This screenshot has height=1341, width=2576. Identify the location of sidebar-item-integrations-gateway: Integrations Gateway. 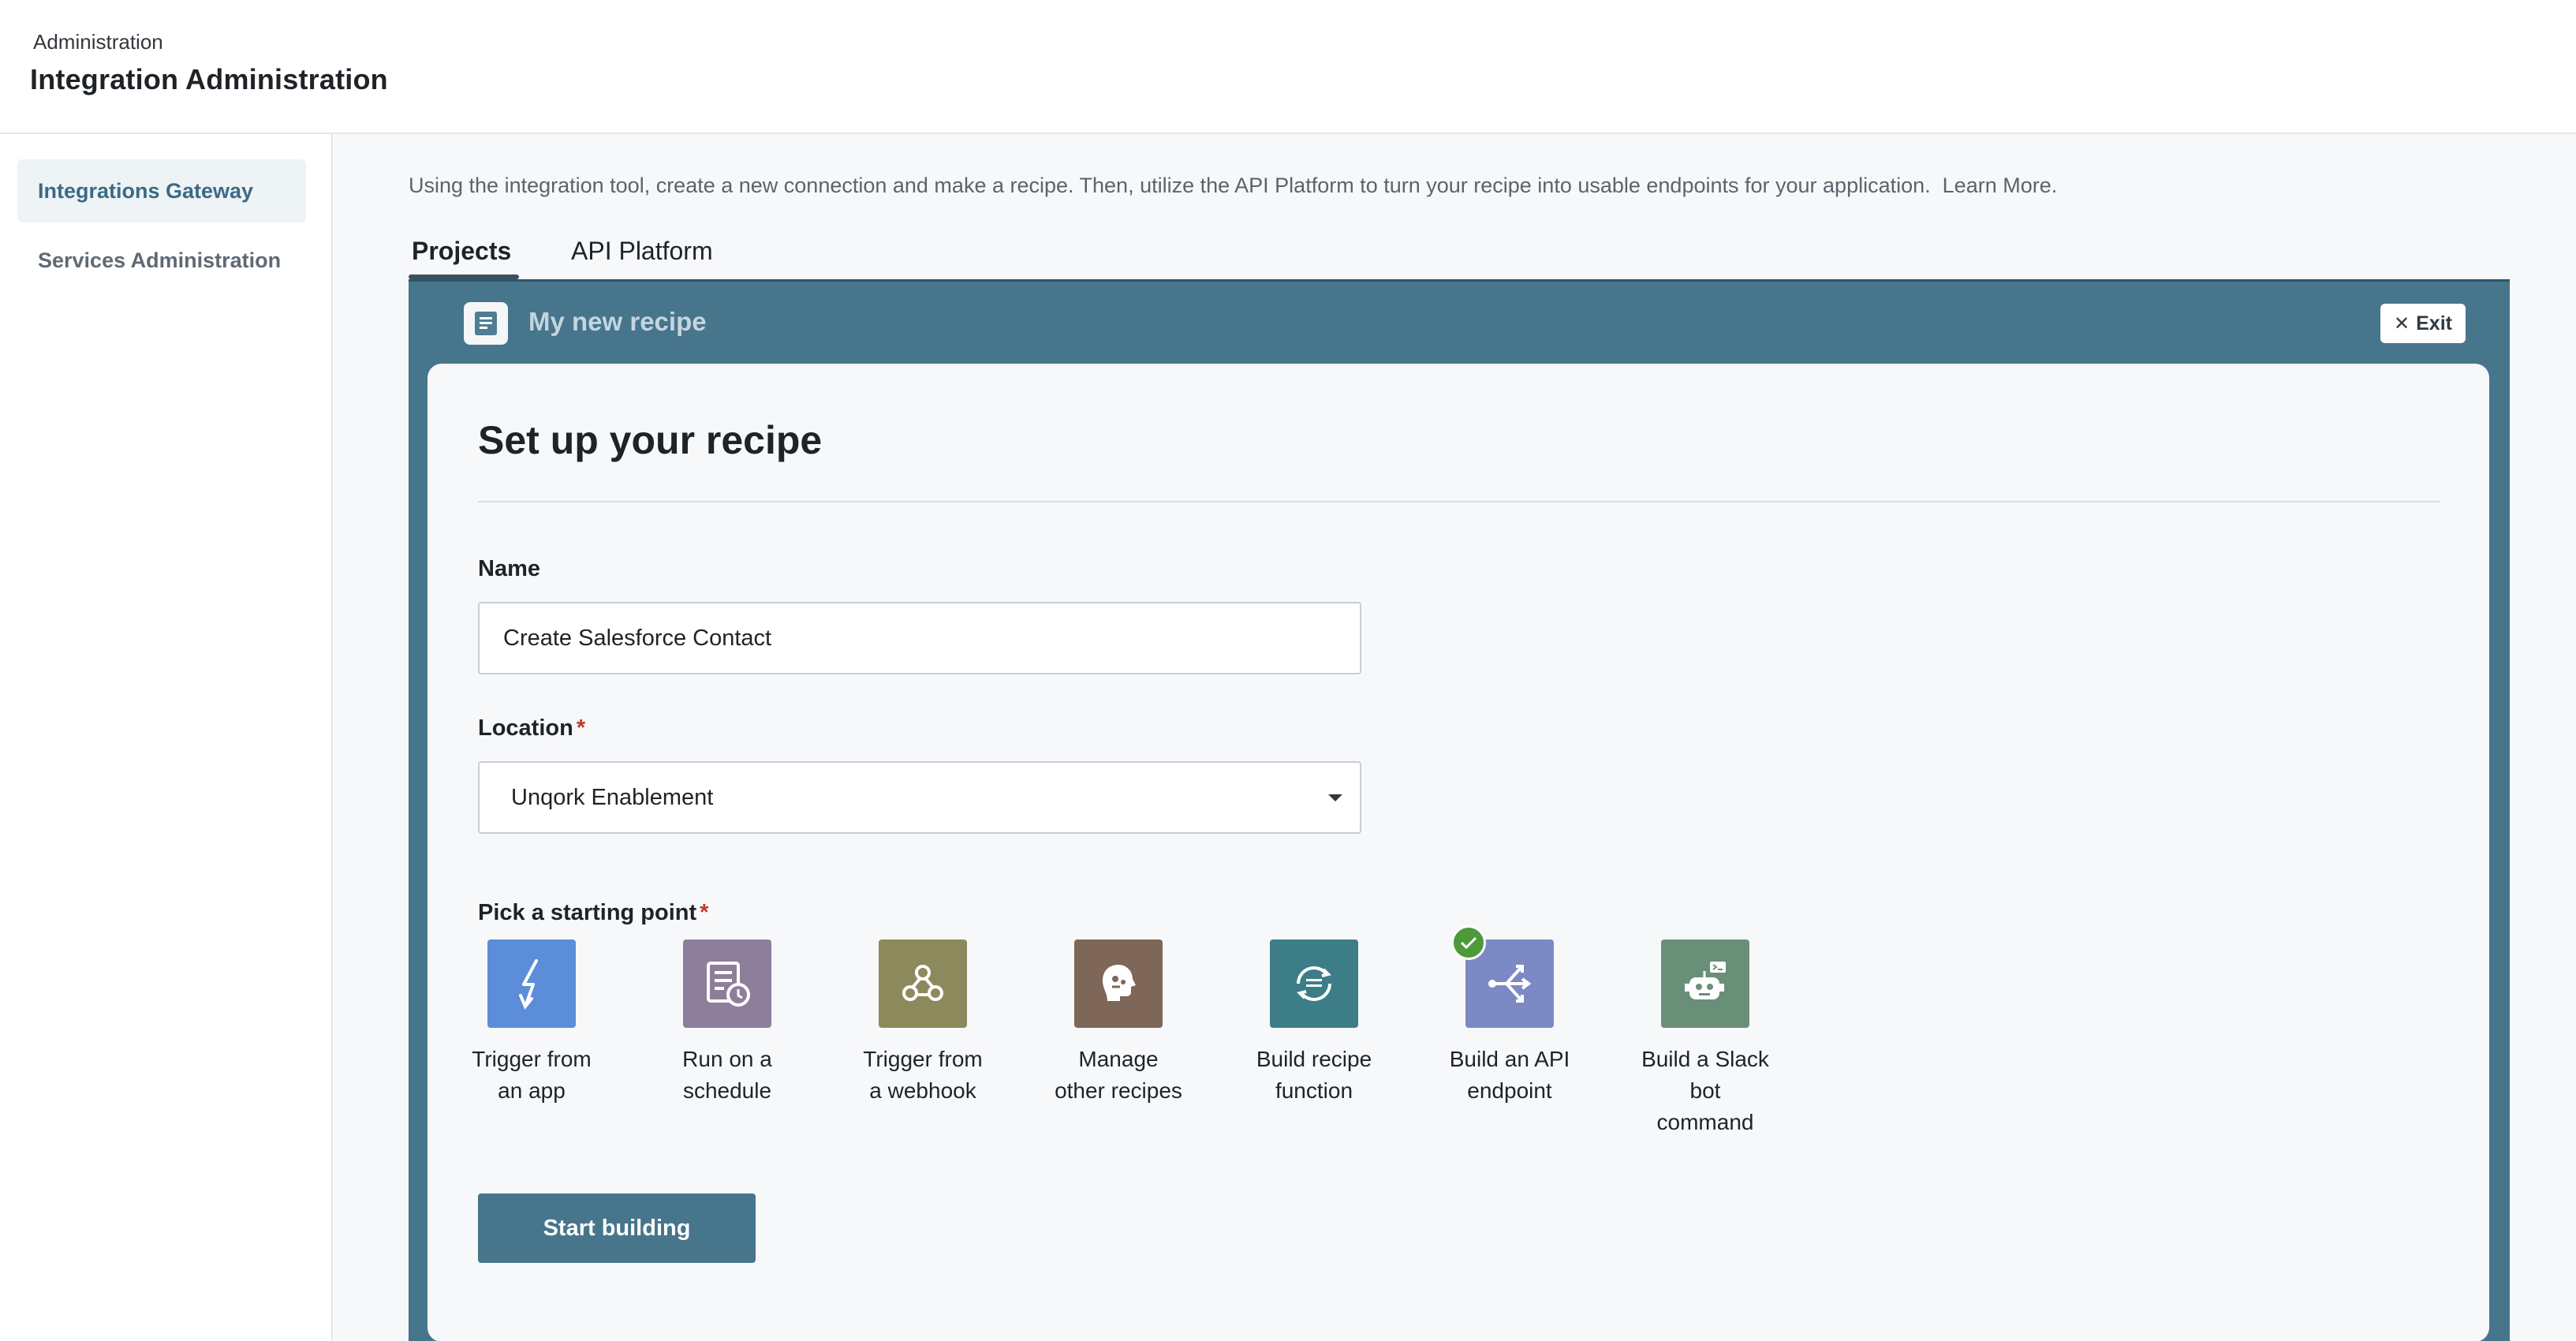
(161, 190).